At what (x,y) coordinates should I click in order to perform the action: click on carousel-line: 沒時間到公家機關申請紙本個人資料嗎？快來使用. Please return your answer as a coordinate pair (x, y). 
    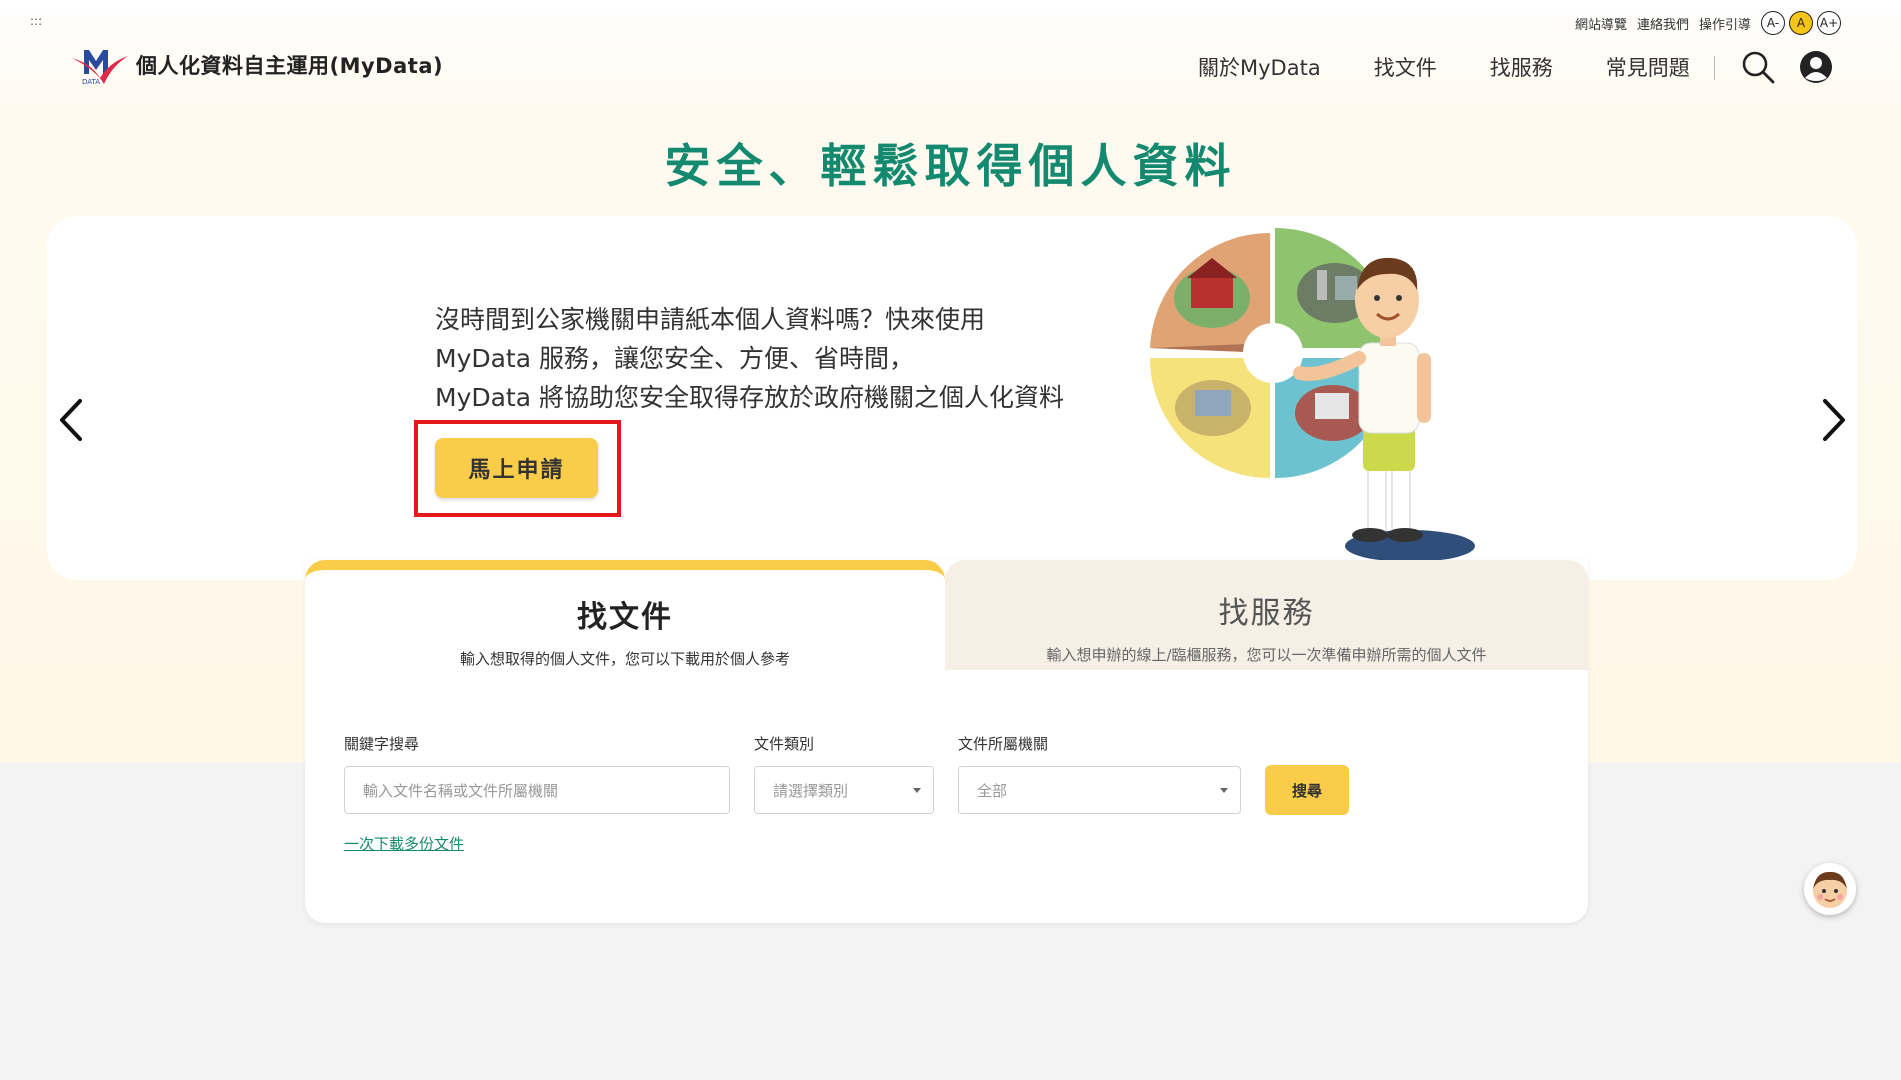
    Looking at the image, I should click on (710, 319).